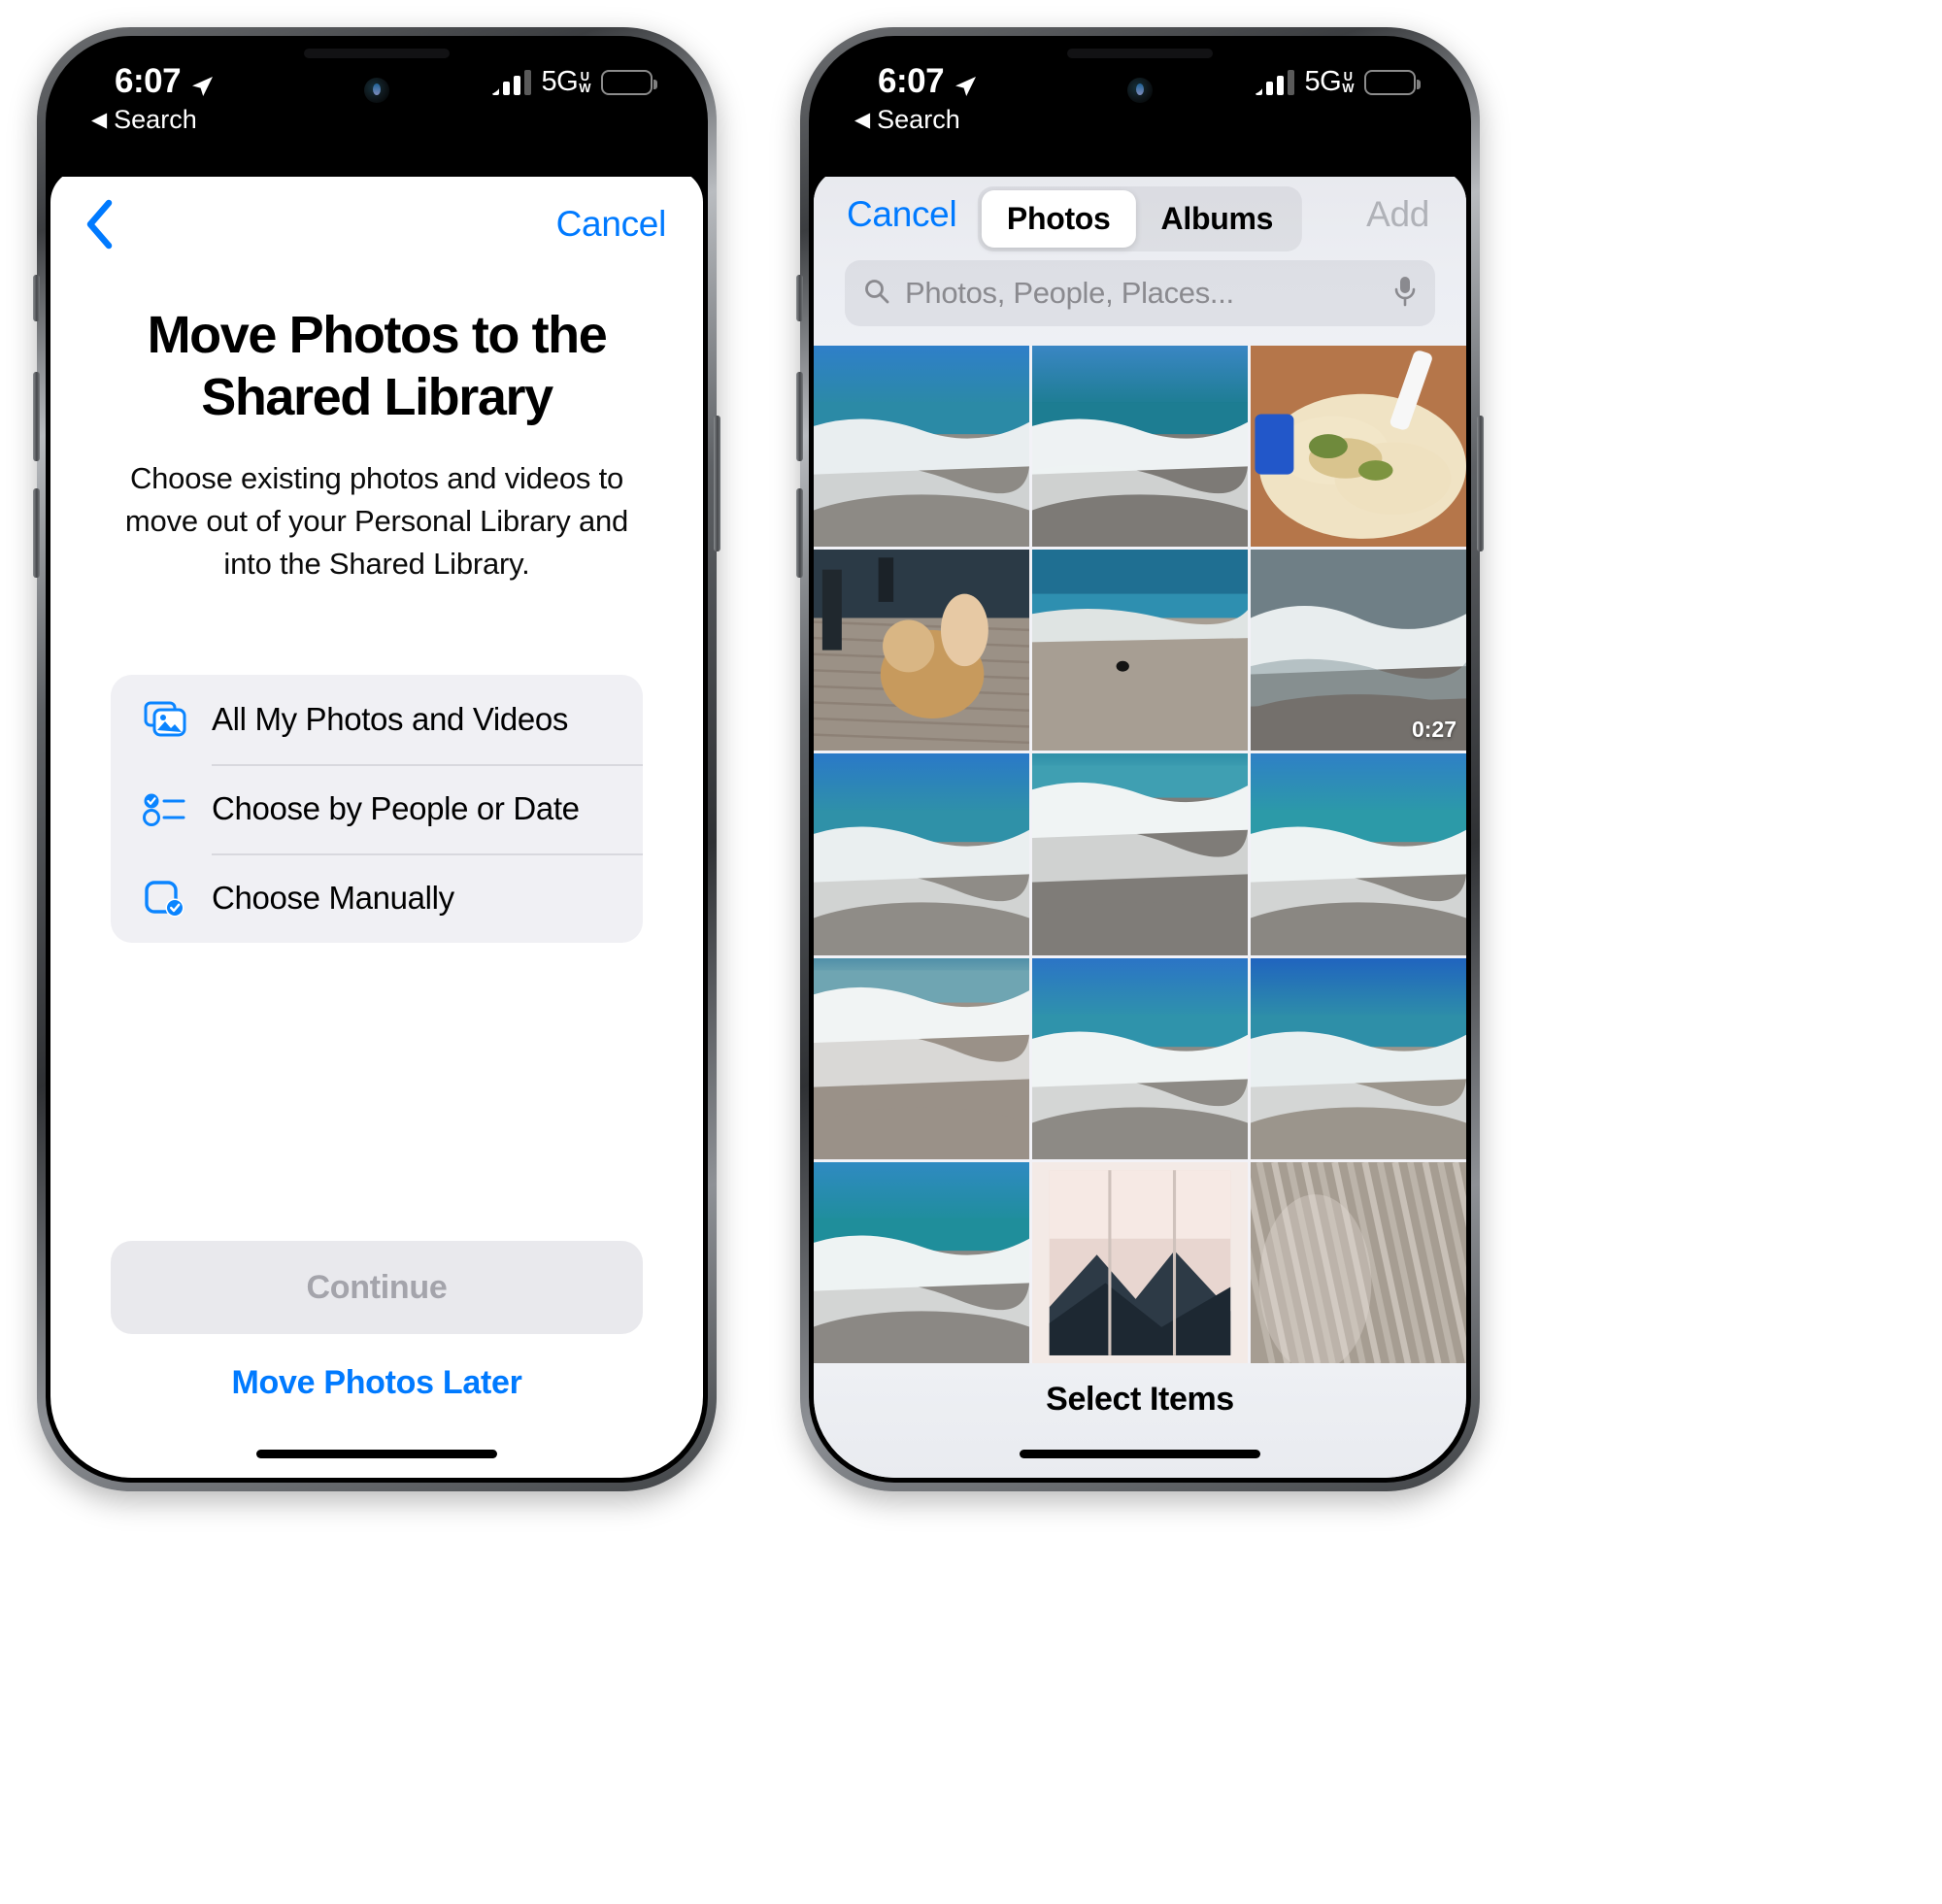 This screenshot has height=1904, width=1942. What do you see at coordinates (1217, 219) in the screenshot?
I see `tab-albums: Albums` at bounding box center [1217, 219].